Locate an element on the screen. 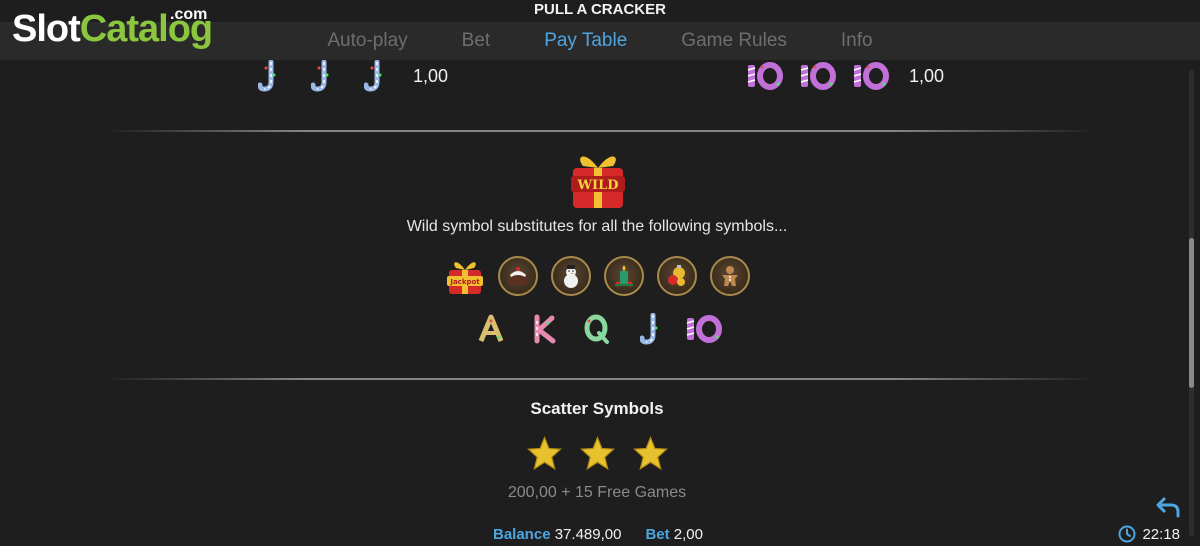  balance-value: 37.489,00 is located at coordinates (588, 534).